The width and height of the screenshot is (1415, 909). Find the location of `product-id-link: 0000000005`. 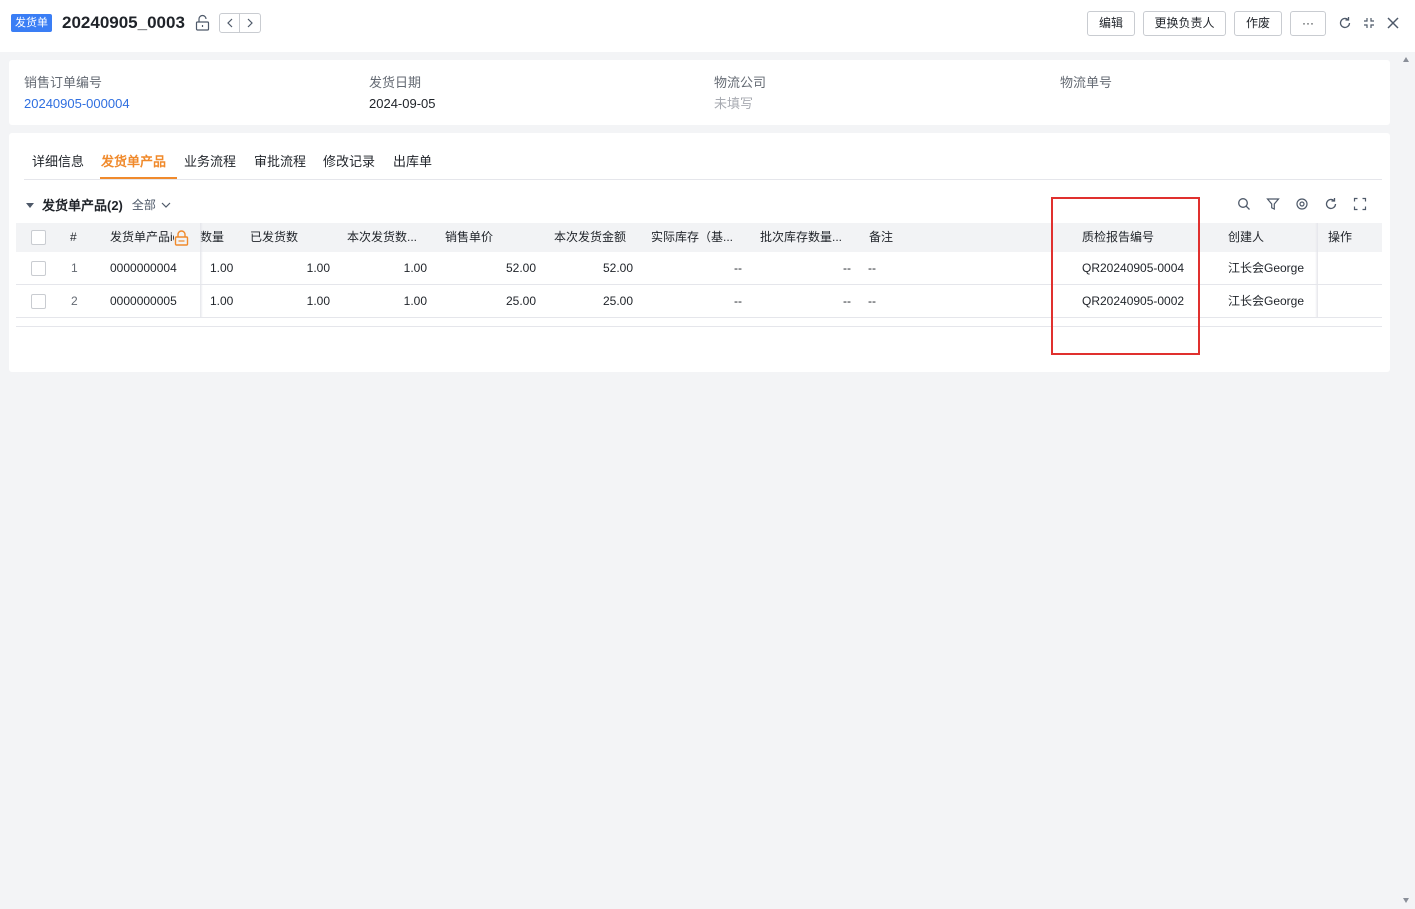

product-id-link: 0000000005 is located at coordinates (143, 301).